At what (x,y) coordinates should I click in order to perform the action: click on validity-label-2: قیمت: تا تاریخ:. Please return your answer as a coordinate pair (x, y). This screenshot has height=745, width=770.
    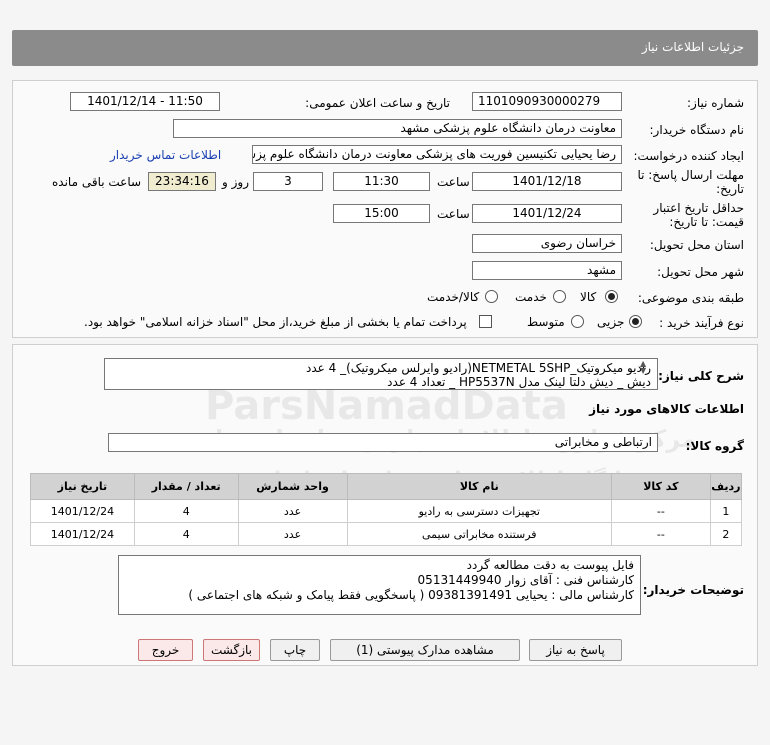
    Looking at the image, I should click on (706, 222).